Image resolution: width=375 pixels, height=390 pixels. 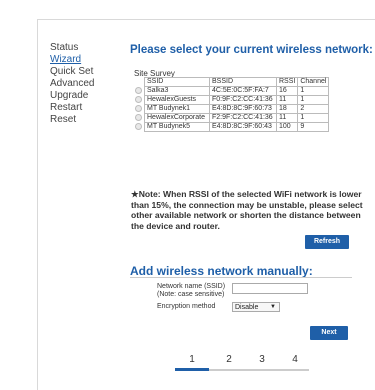 What do you see at coordinates (329, 333) in the screenshot?
I see `next-button: Next` at bounding box center [329, 333].